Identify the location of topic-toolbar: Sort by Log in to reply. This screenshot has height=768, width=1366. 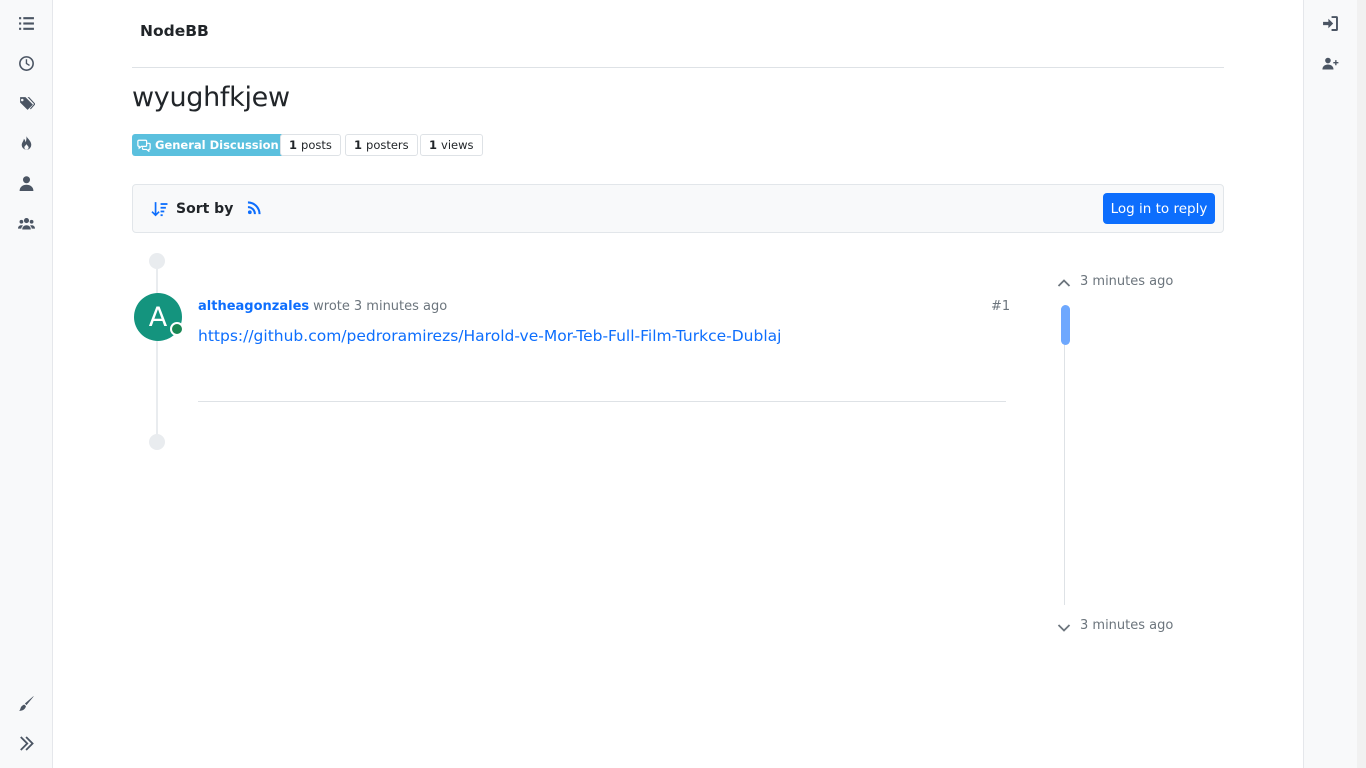
(678, 208).